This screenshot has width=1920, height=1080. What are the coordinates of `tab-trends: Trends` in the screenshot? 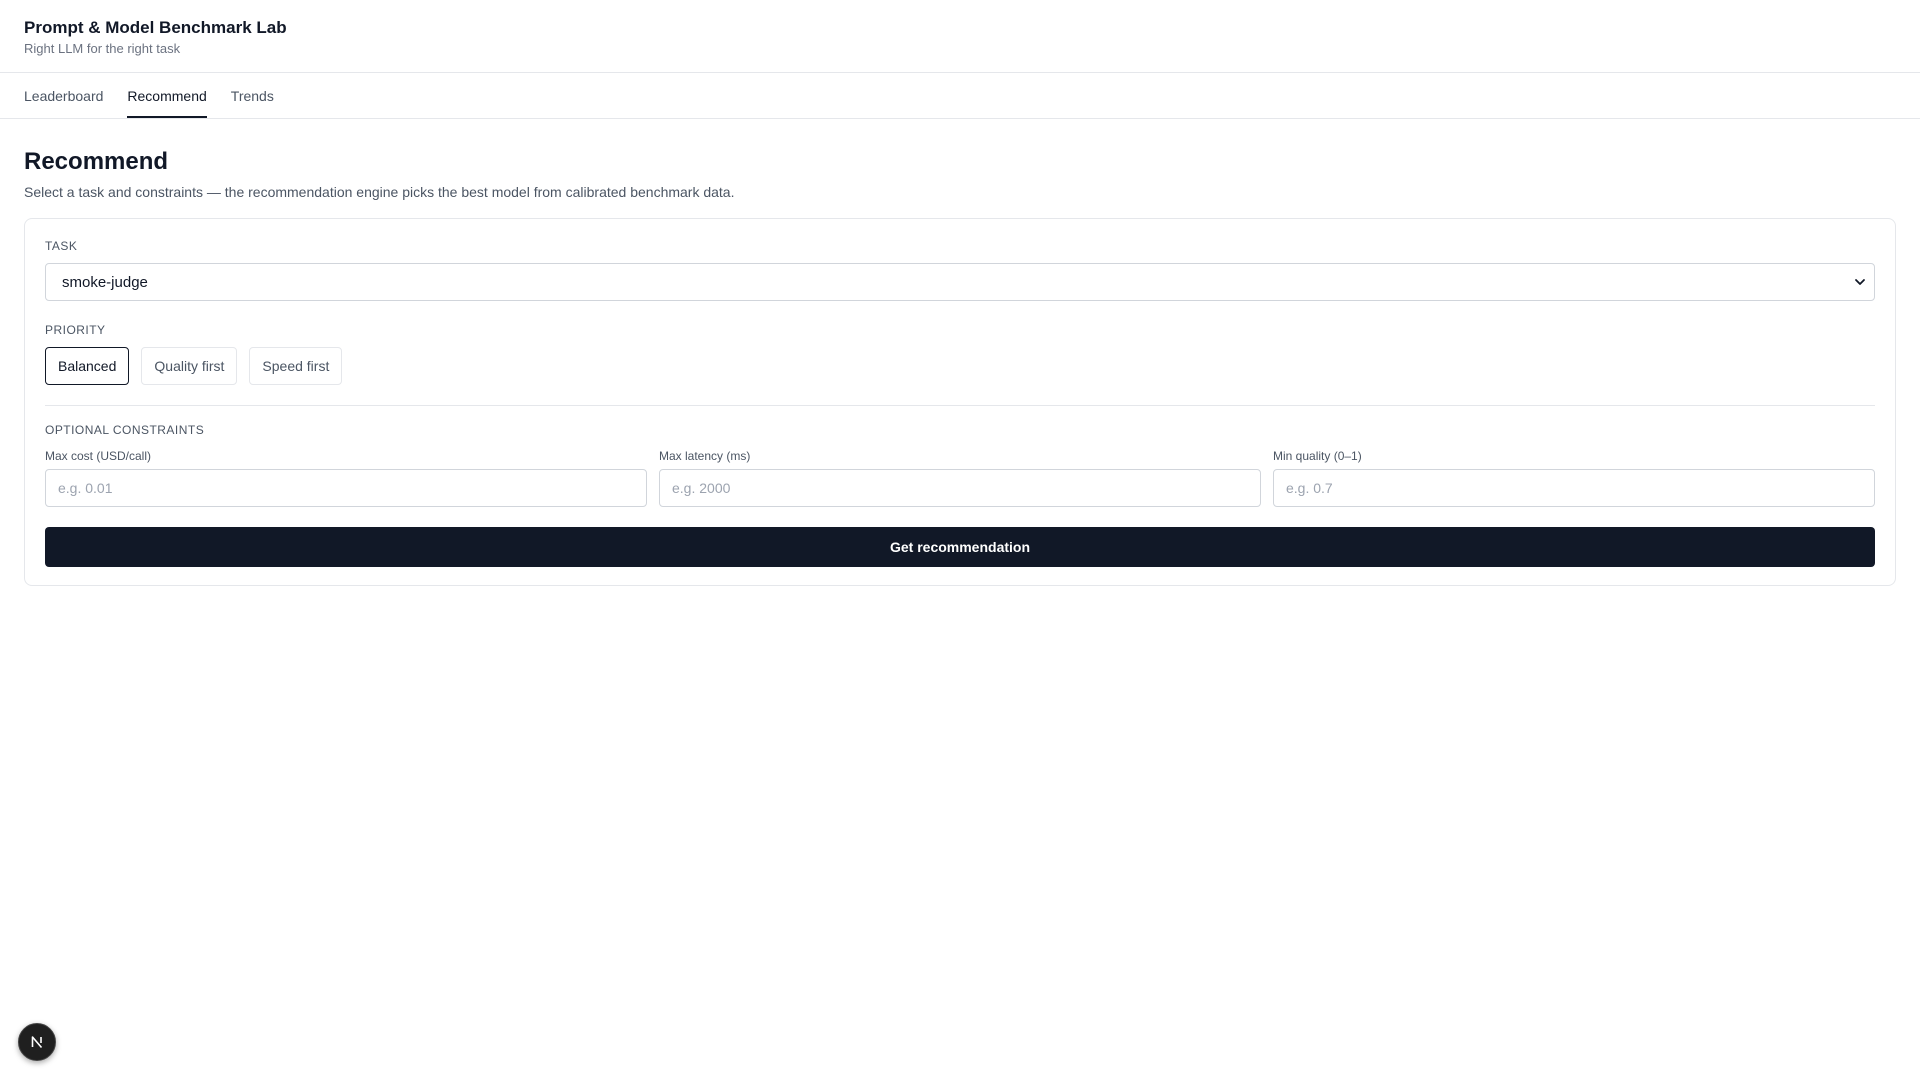 It's located at (252, 95).